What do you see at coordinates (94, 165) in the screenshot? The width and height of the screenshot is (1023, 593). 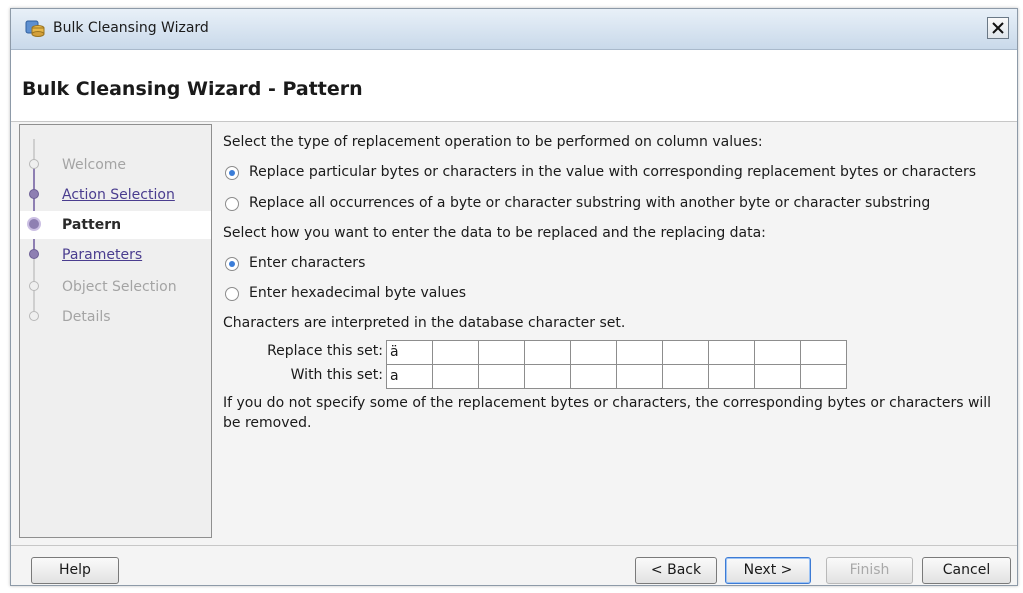 I see `step-label: Welcome` at bounding box center [94, 165].